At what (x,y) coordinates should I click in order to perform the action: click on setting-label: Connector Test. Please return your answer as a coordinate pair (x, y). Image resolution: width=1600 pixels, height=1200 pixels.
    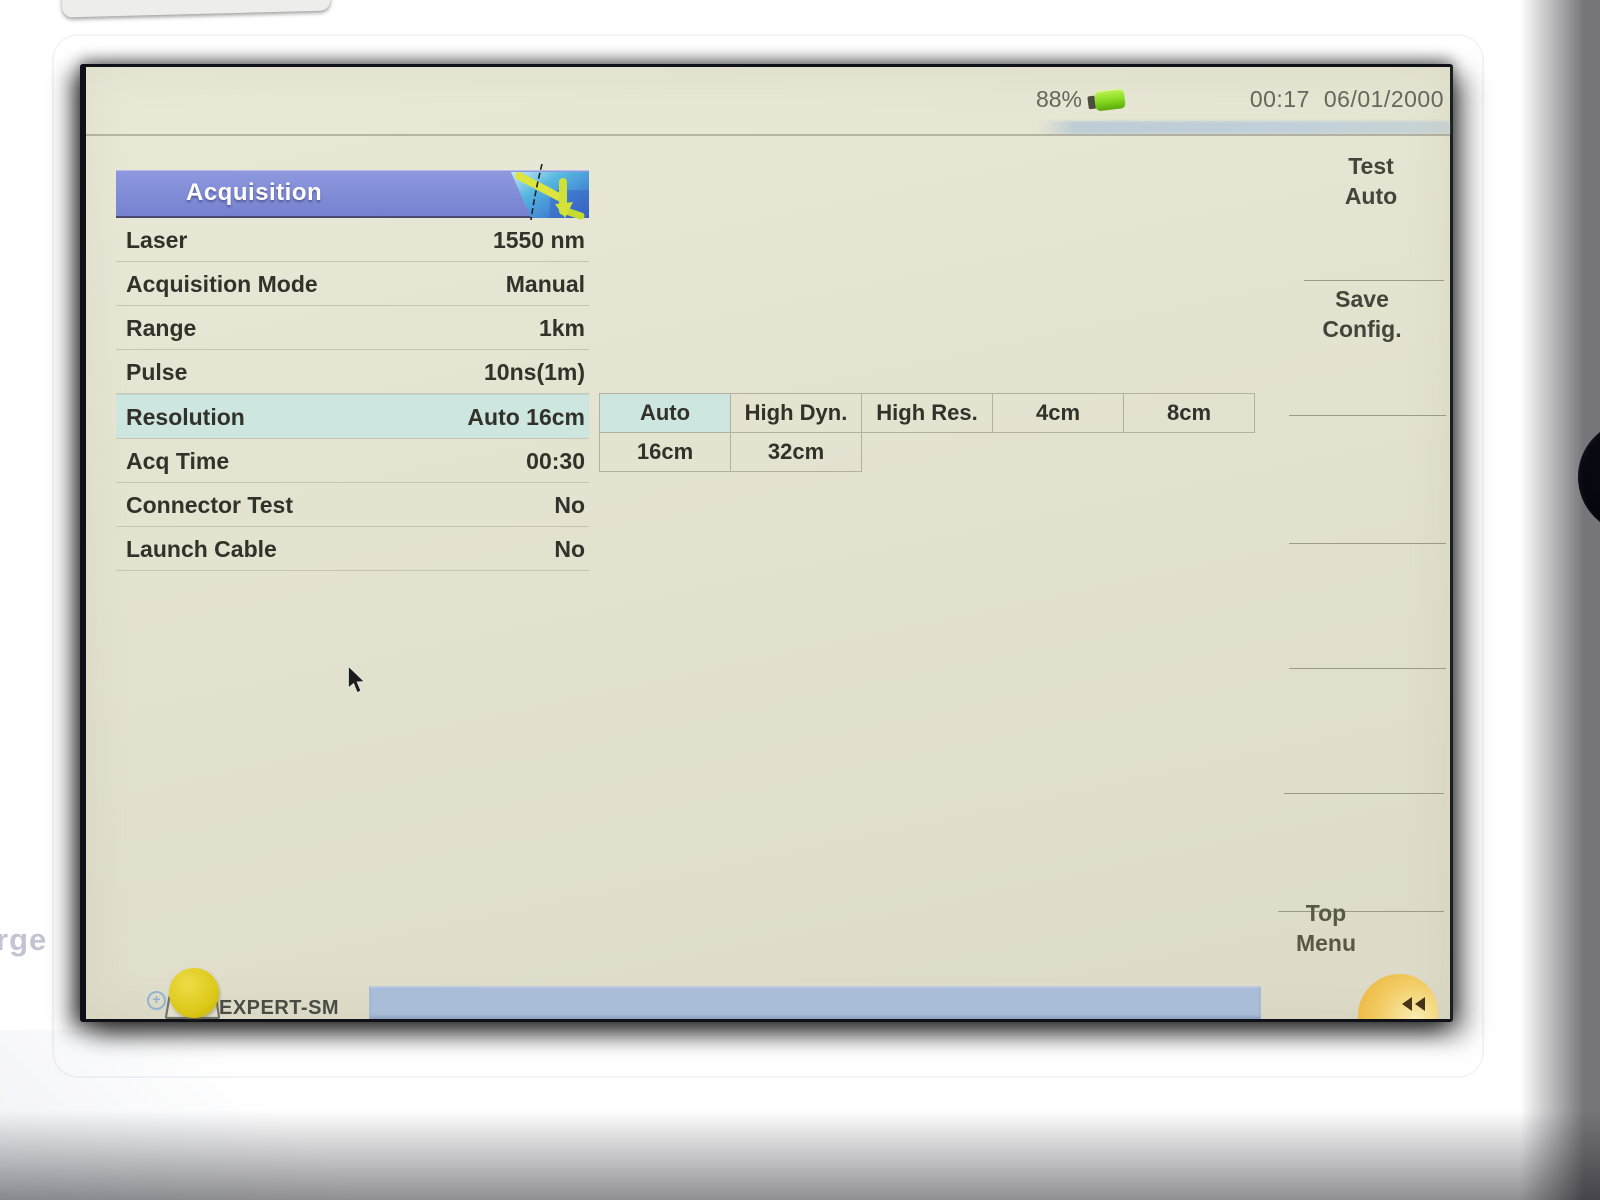
    Looking at the image, I should click on (209, 505).